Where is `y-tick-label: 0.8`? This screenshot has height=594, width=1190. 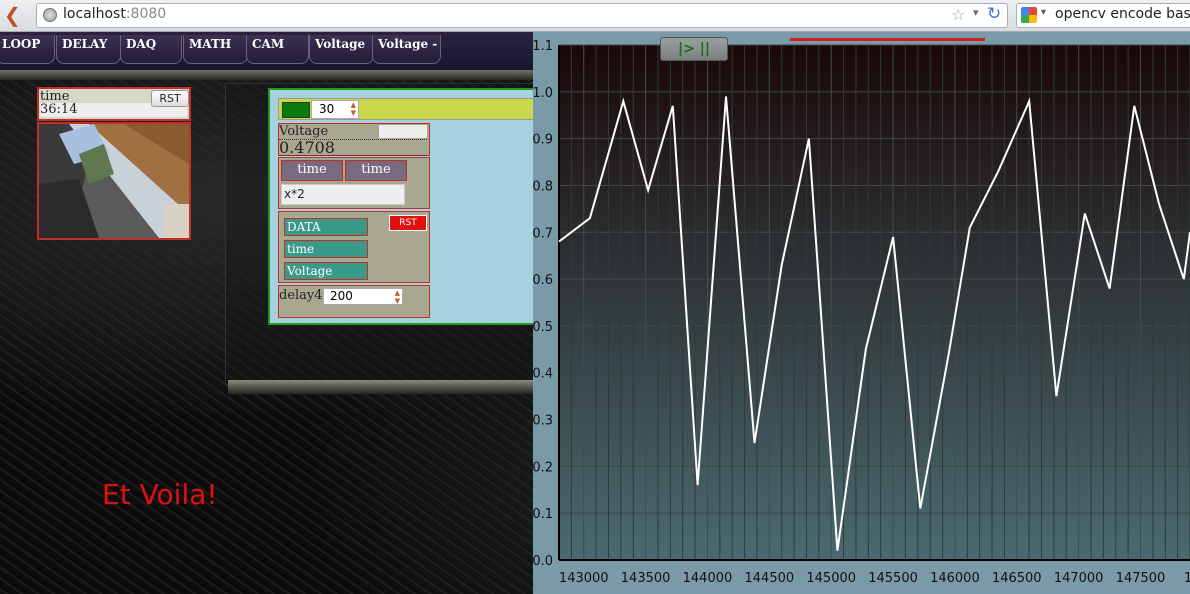
y-tick-label: 0.8 is located at coordinates (543, 186).